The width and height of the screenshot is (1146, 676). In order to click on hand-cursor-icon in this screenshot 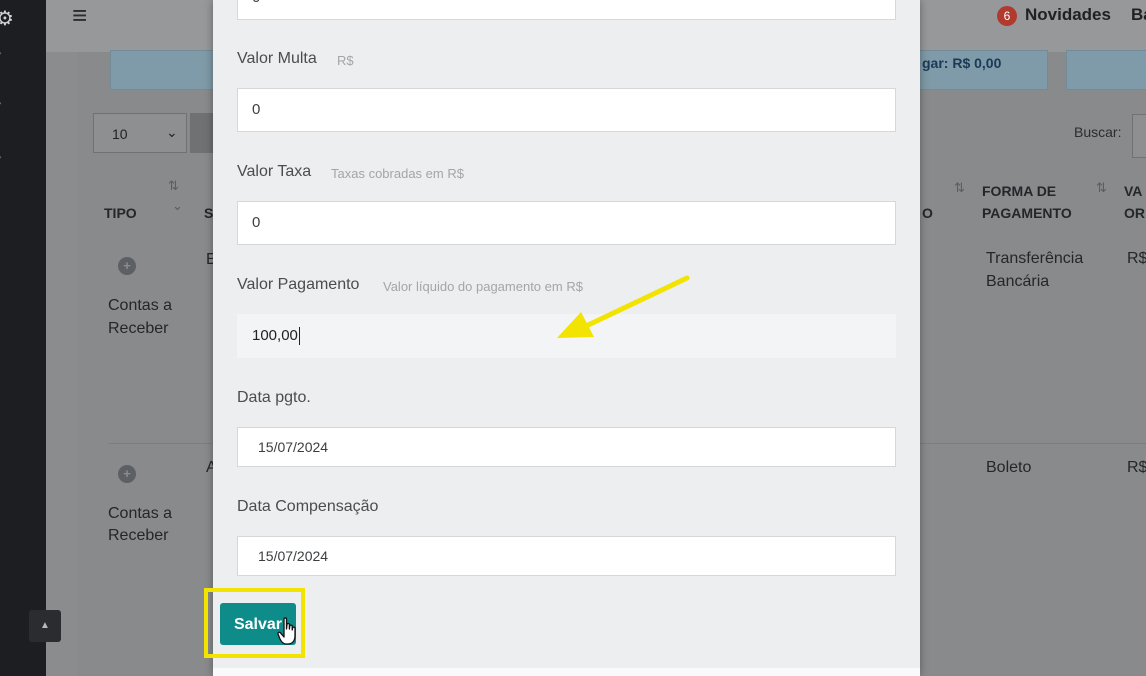, I will do `click(286, 631)`.